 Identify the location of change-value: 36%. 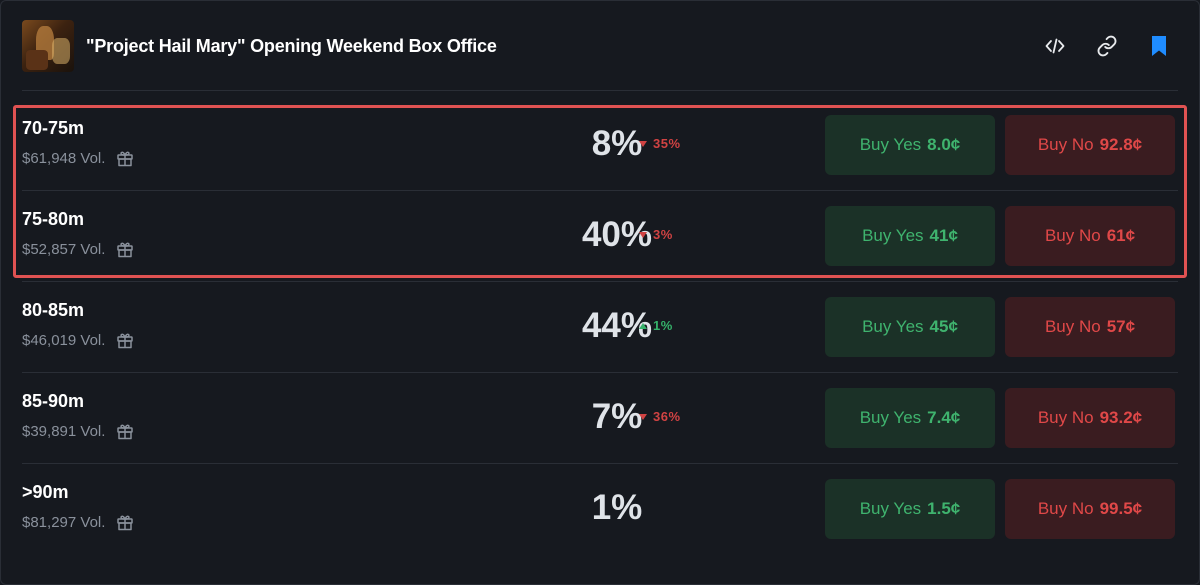
(667, 416).